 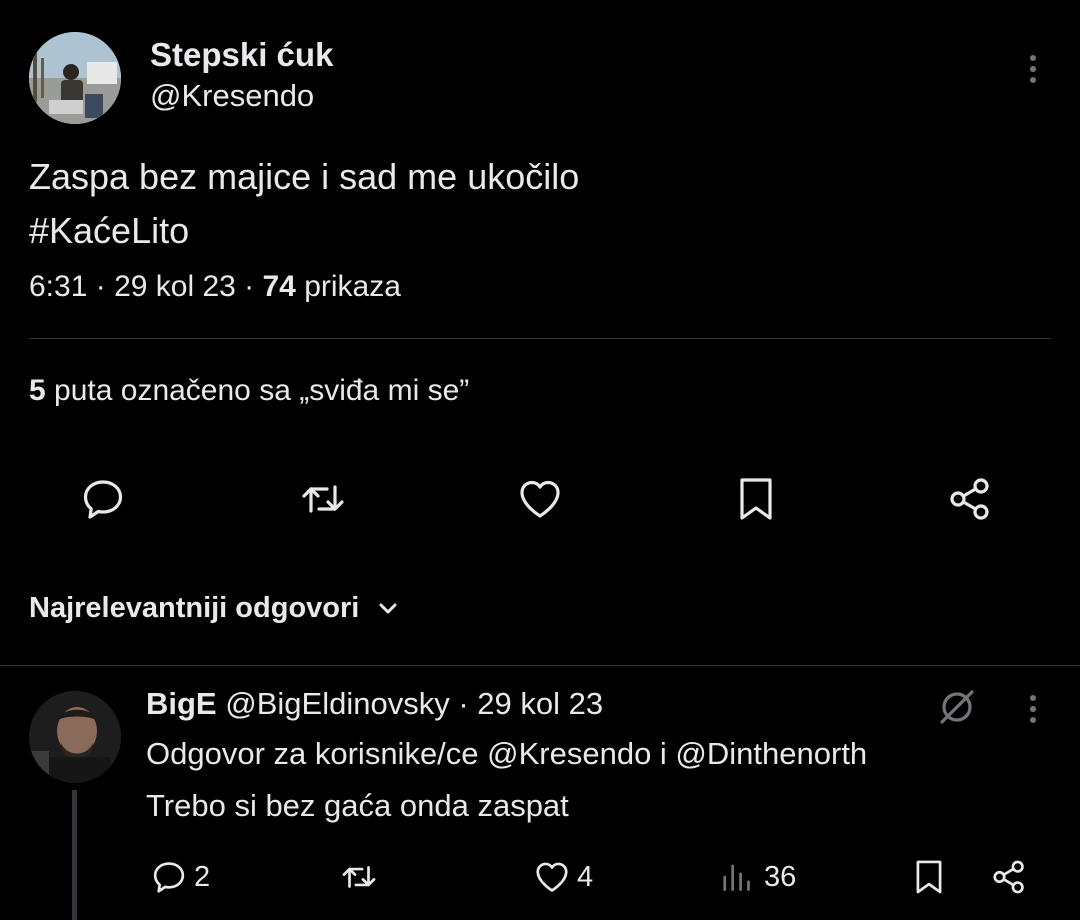 What do you see at coordinates (957, 707) in the screenshot?
I see `grok-icon` at bounding box center [957, 707].